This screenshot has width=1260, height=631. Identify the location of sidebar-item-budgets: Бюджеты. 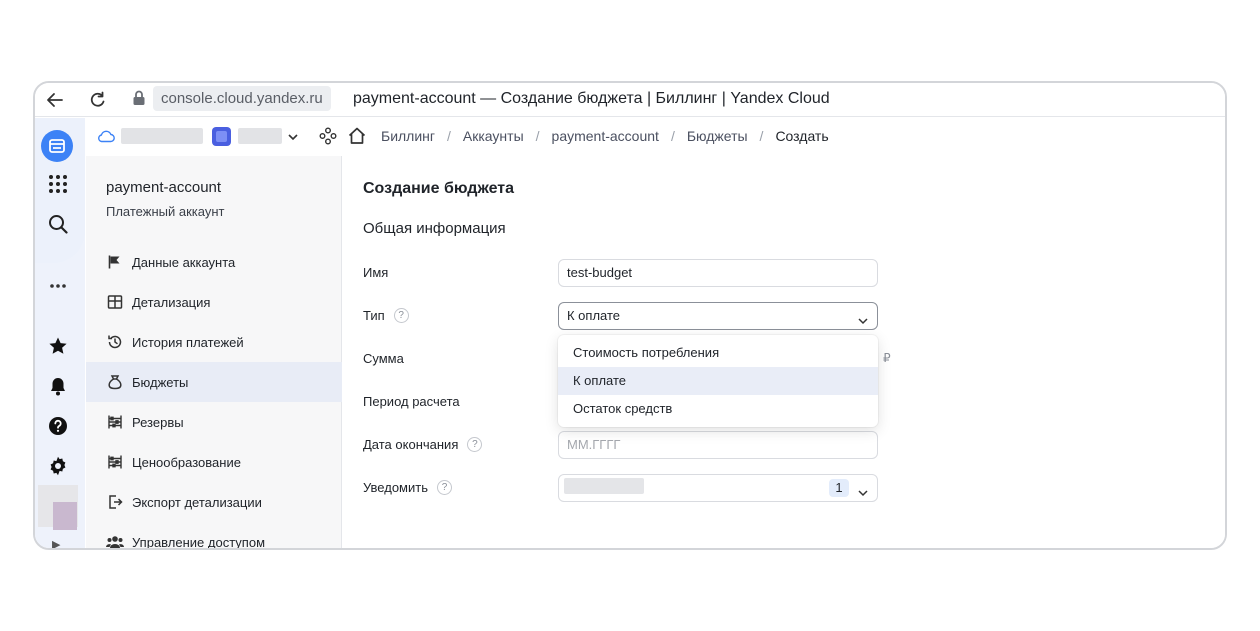
(214, 382).